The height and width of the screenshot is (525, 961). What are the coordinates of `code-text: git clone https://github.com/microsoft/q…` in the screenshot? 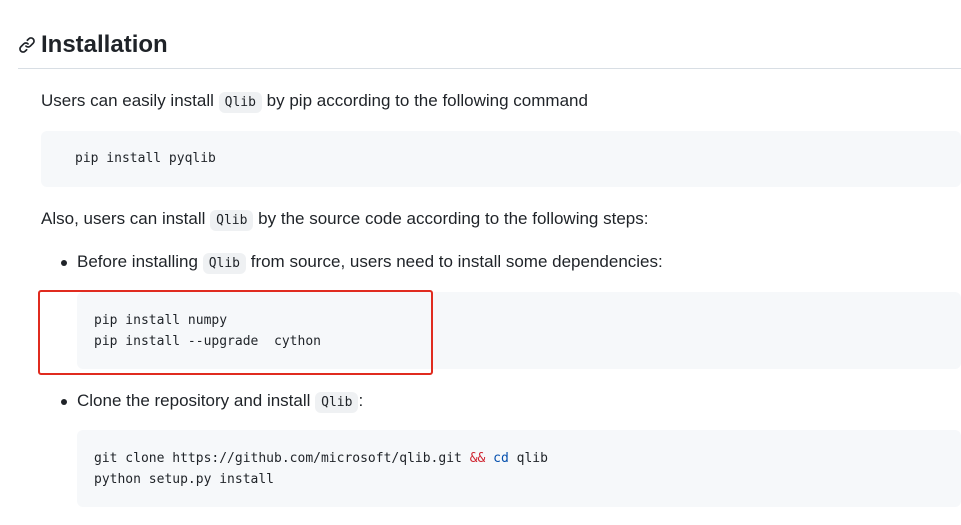 It's located at (282, 458).